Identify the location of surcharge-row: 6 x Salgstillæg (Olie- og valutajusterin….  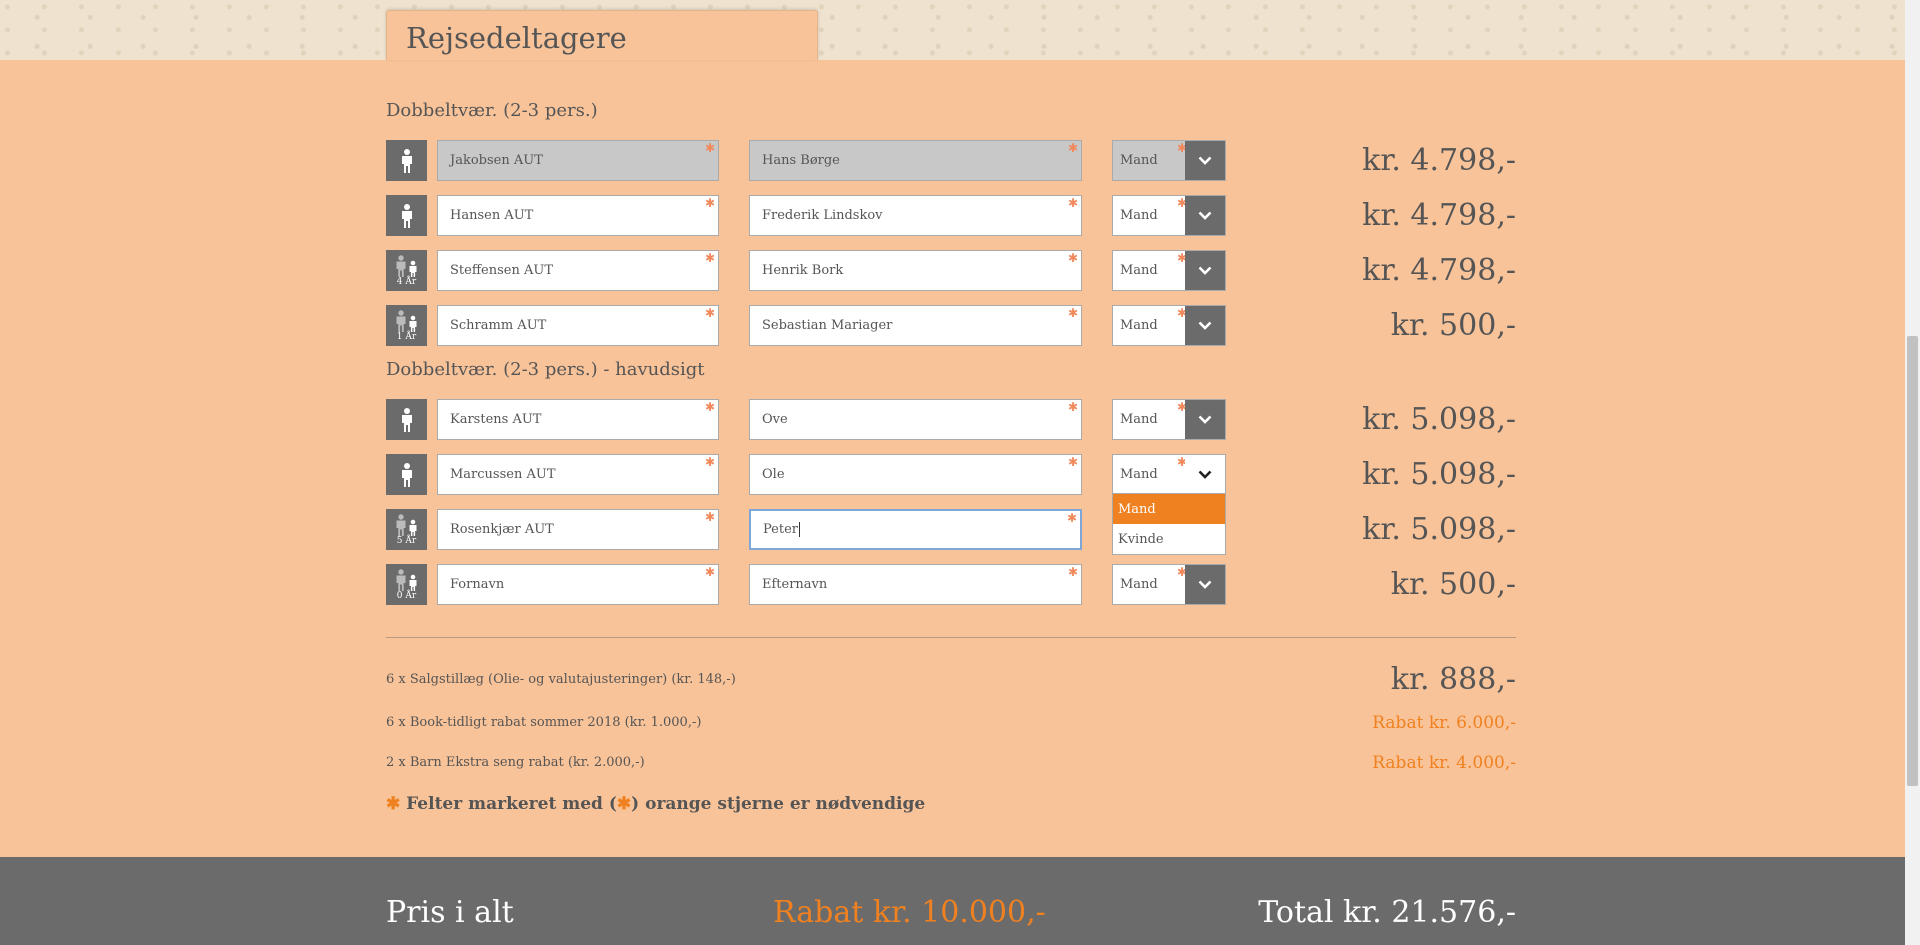
(951, 680).